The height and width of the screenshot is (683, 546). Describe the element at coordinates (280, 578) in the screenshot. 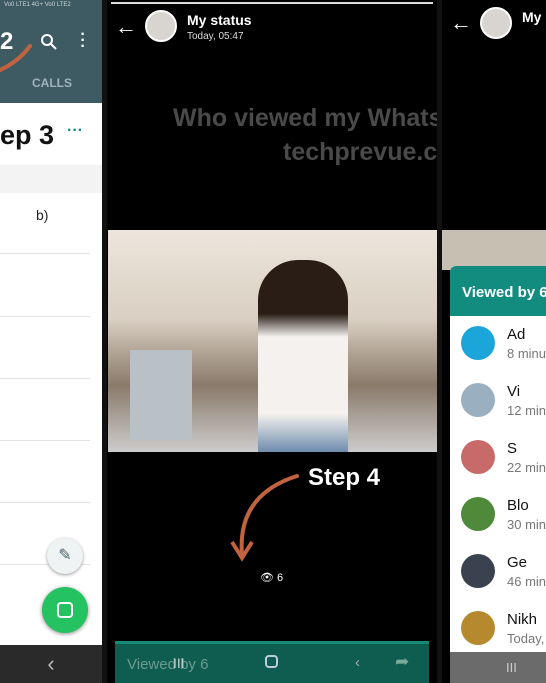

I see `view-count-number: 6` at that location.